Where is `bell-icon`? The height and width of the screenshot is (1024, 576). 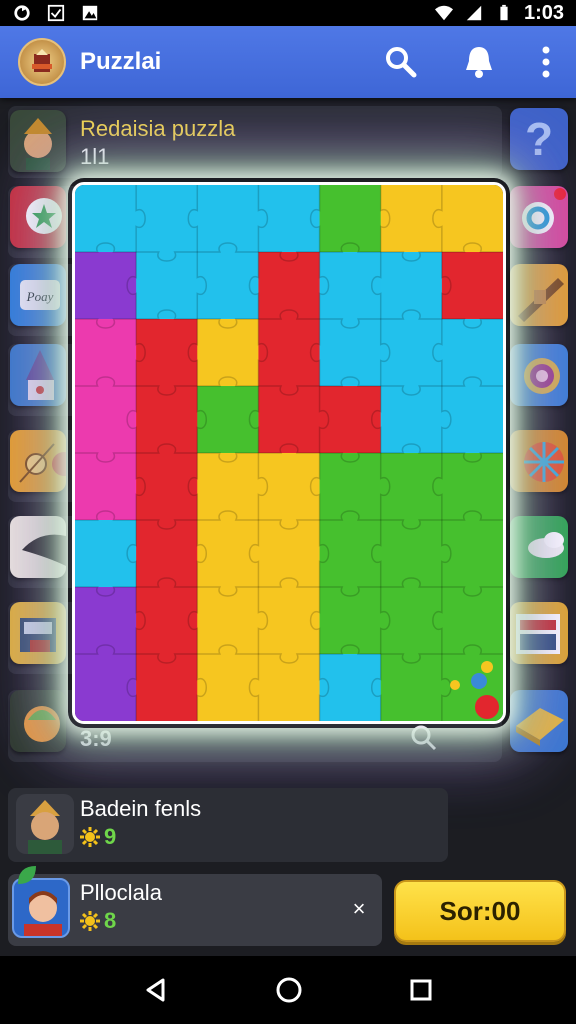 bell-icon is located at coordinates (479, 62).